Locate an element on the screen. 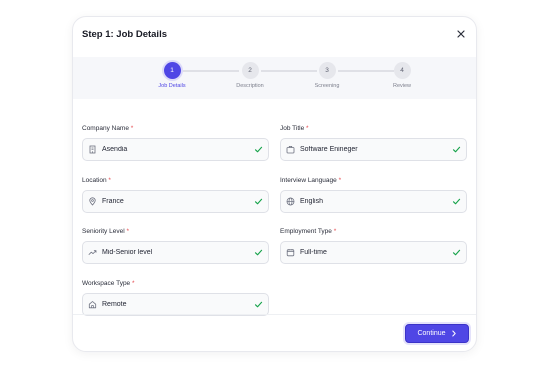 This screenshot has height=368, width=548. employment-type-select: Full-time is located at coordinates (373, 252).